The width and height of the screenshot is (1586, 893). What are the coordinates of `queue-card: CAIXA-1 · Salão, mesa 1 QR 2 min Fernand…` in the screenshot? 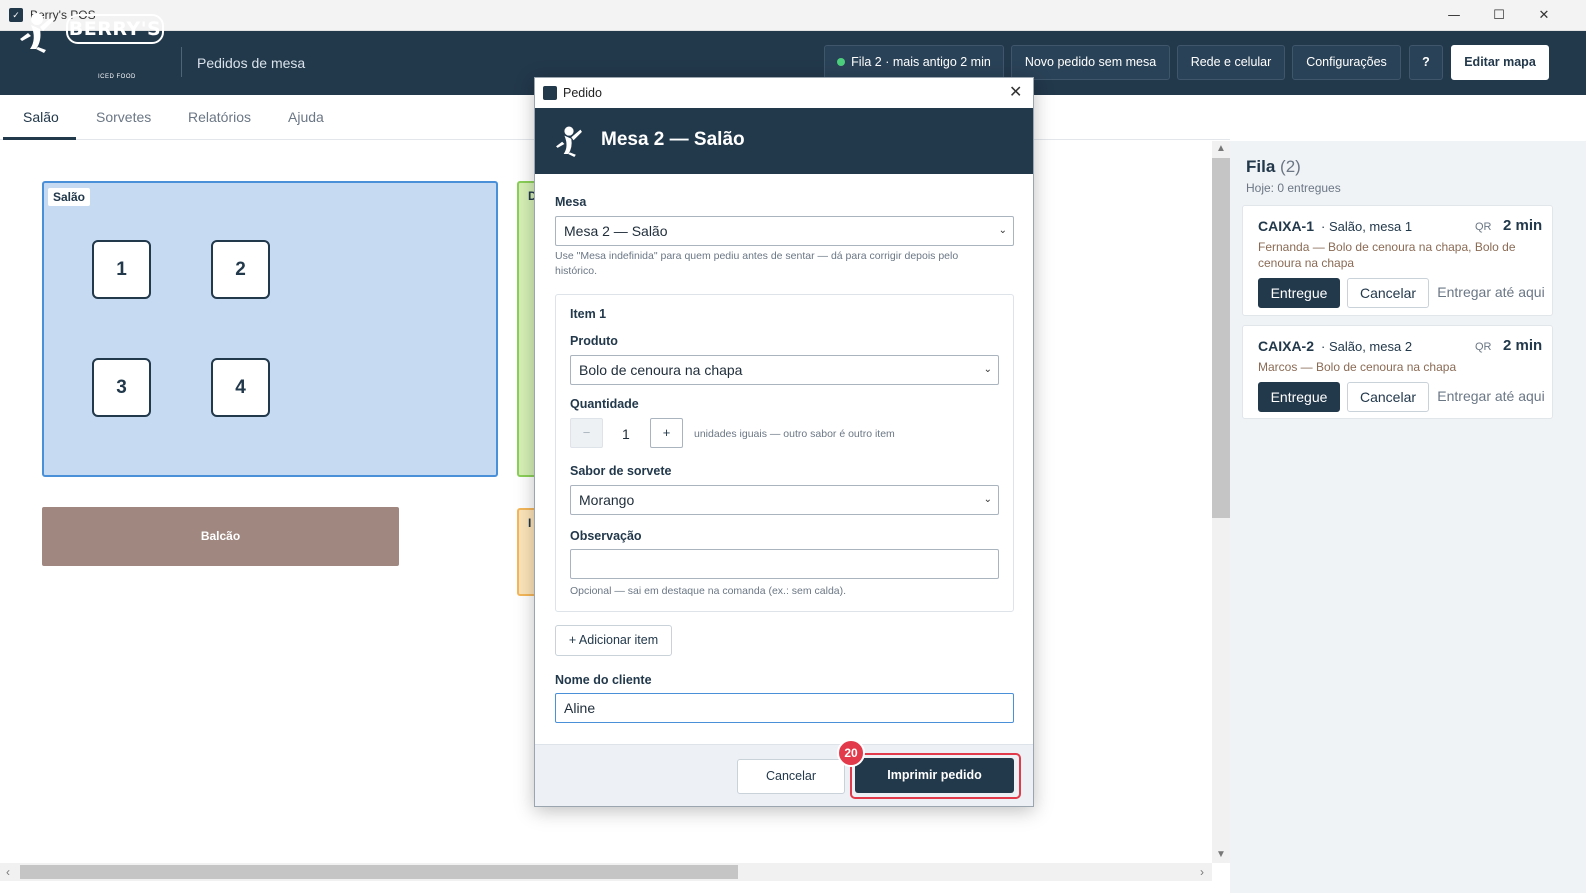 It's located at (1397, 260).